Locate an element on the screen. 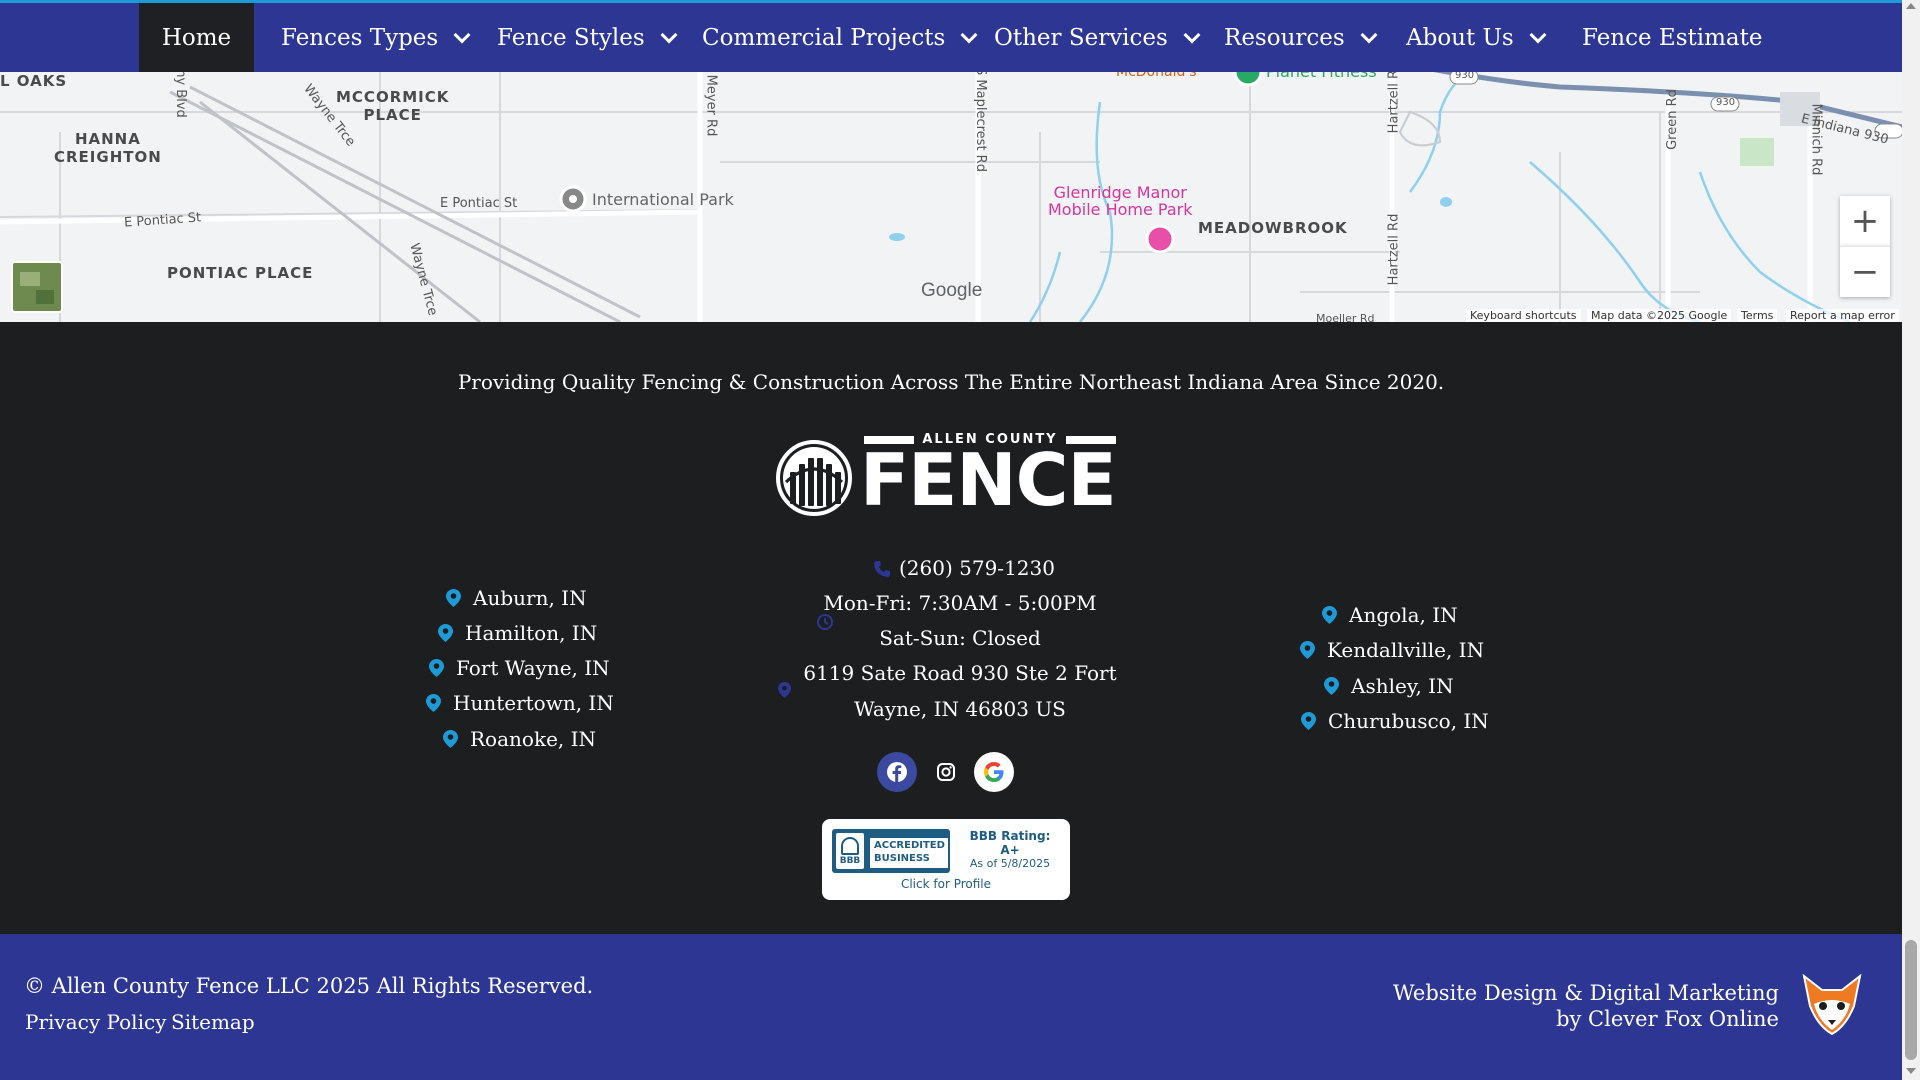  map-area-label: HANNA CREIGHTON is located at coordinates (108, 148).